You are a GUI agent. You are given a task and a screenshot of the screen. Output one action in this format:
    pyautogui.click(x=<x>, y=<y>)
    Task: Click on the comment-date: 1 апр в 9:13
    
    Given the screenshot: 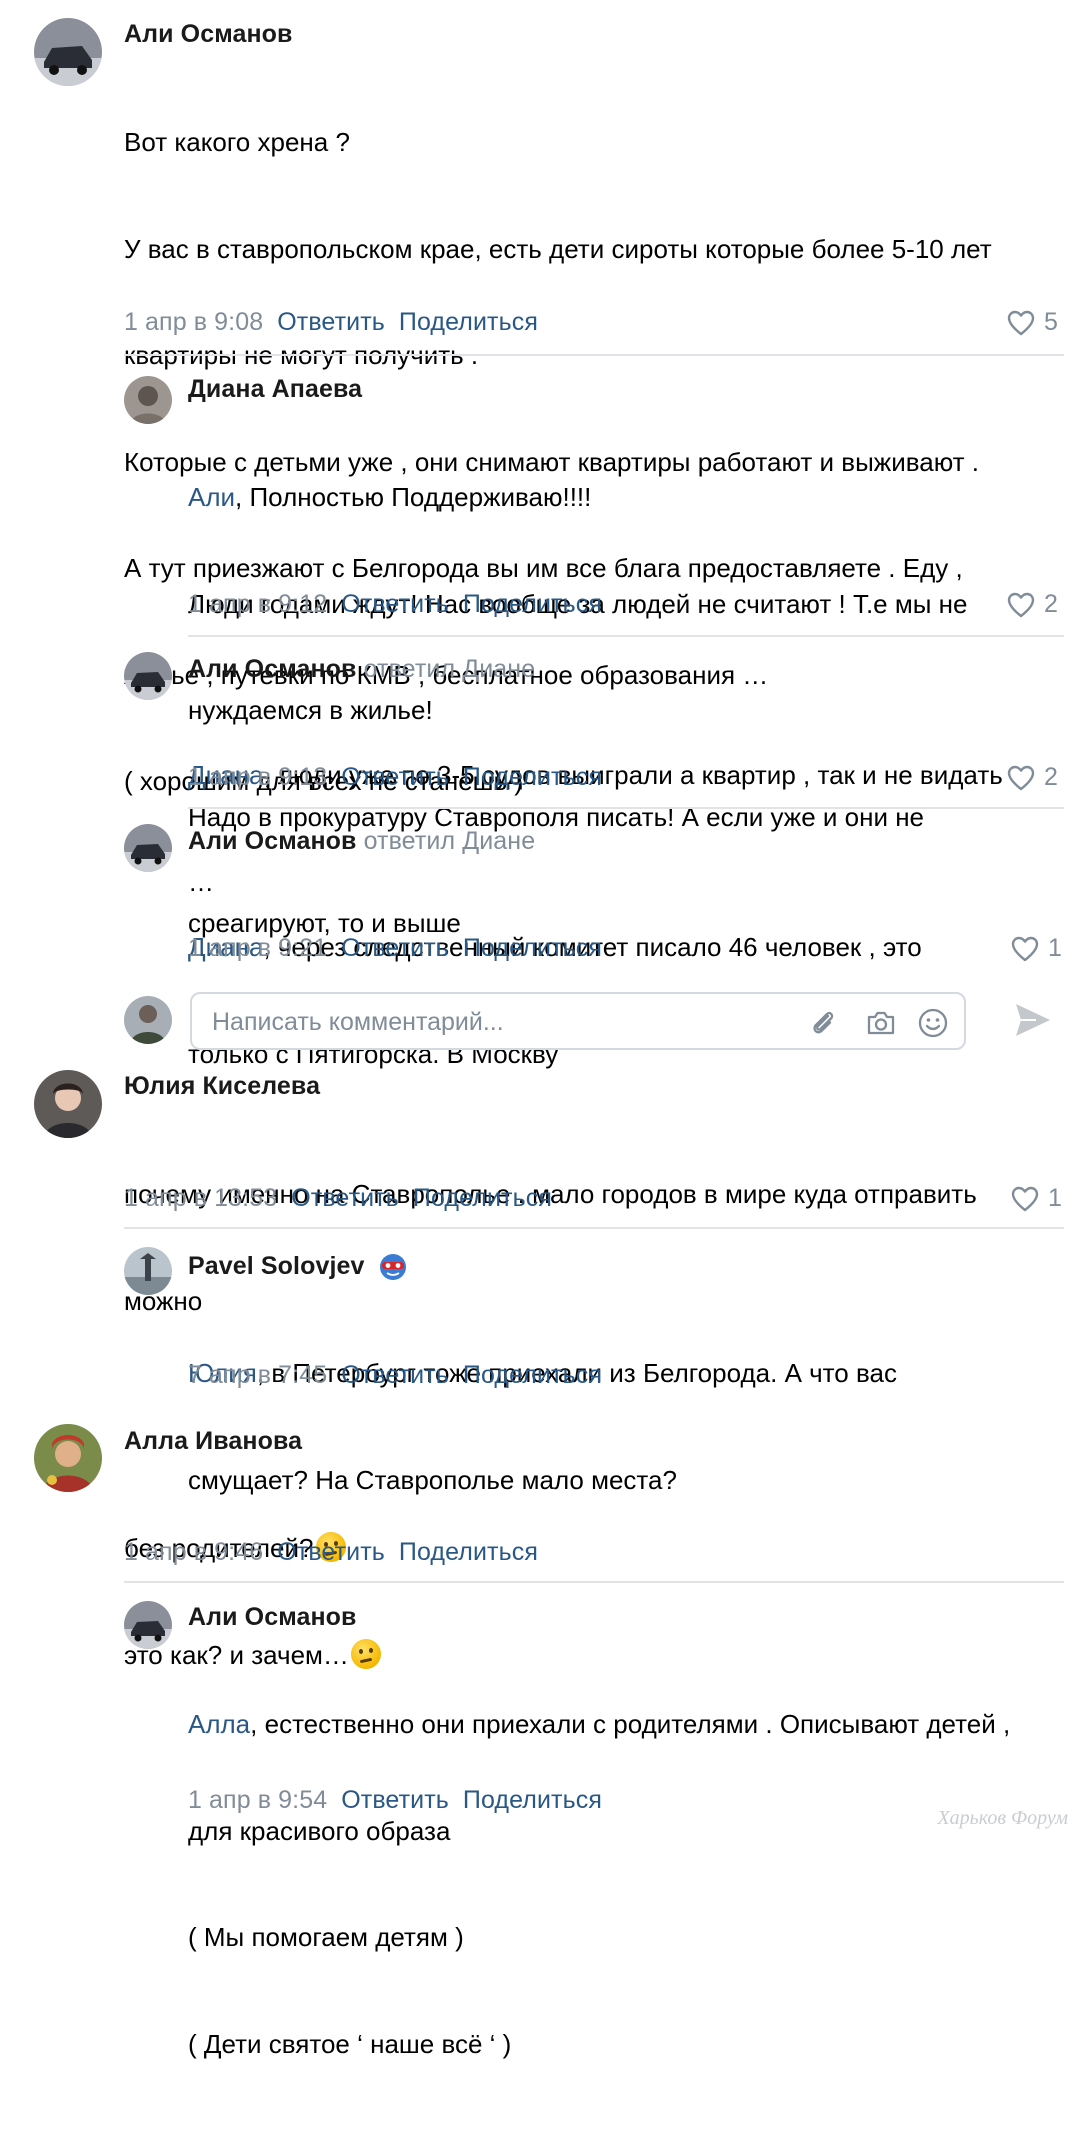 What is the action you would take?
    pyautogui.click(x=257, y=777)
    